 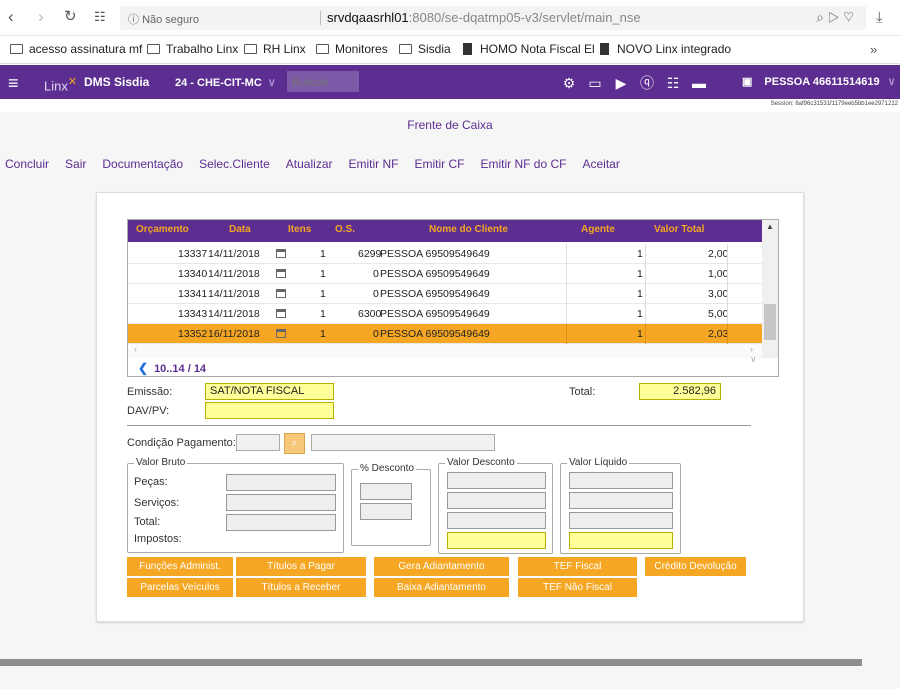 I want to click on previous-page-icon: ❮, so click(x=143, y=368).